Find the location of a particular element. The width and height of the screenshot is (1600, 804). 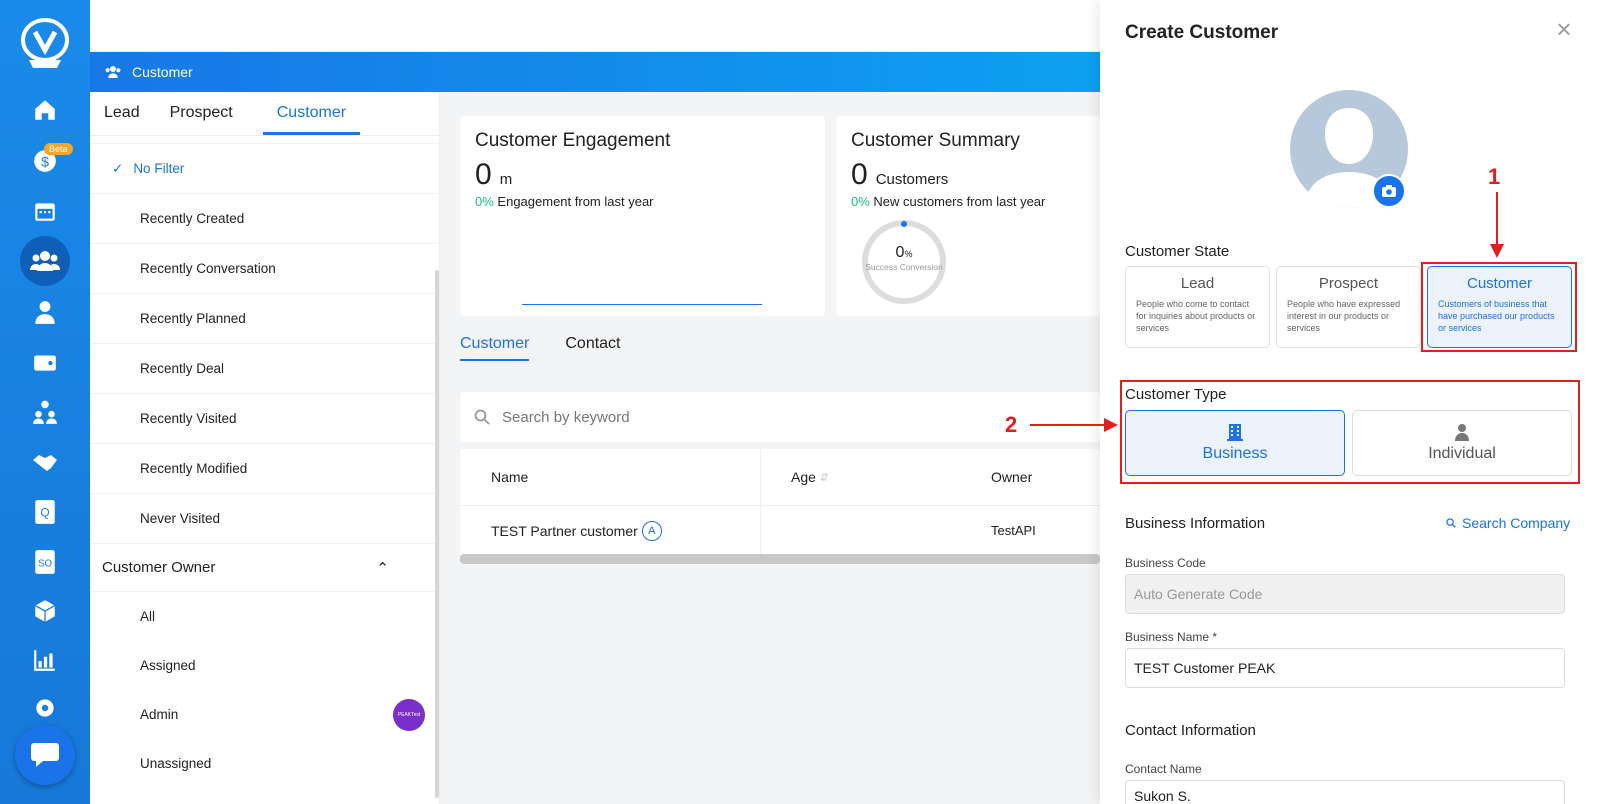

type-option-individual: Individual is located at coordinates (1462, 443).